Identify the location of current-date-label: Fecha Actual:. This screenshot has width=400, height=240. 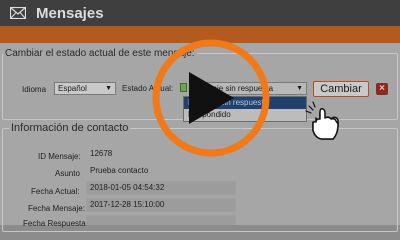
(55, 191).